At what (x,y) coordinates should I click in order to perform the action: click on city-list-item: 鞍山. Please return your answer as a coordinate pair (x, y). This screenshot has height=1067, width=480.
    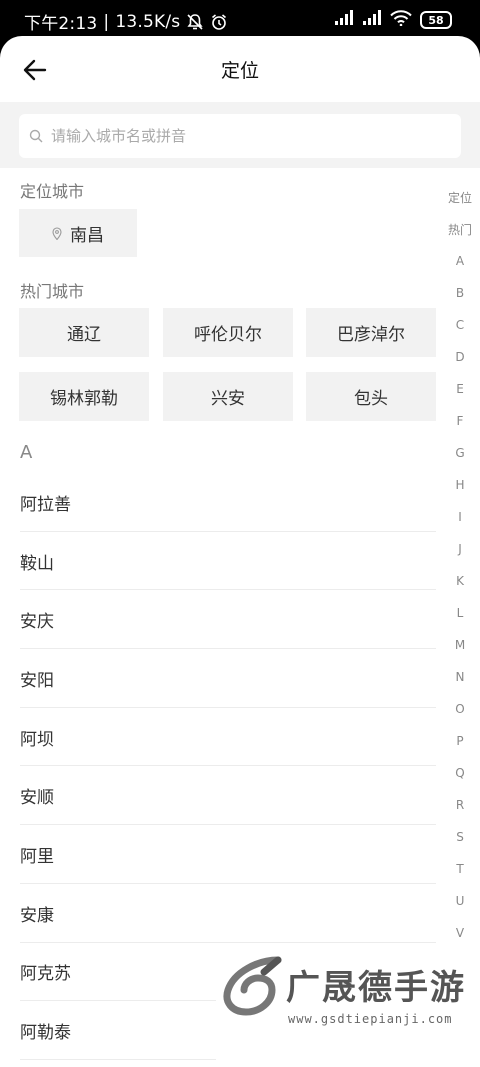
    Looking at the image, I should click on (218, 561).